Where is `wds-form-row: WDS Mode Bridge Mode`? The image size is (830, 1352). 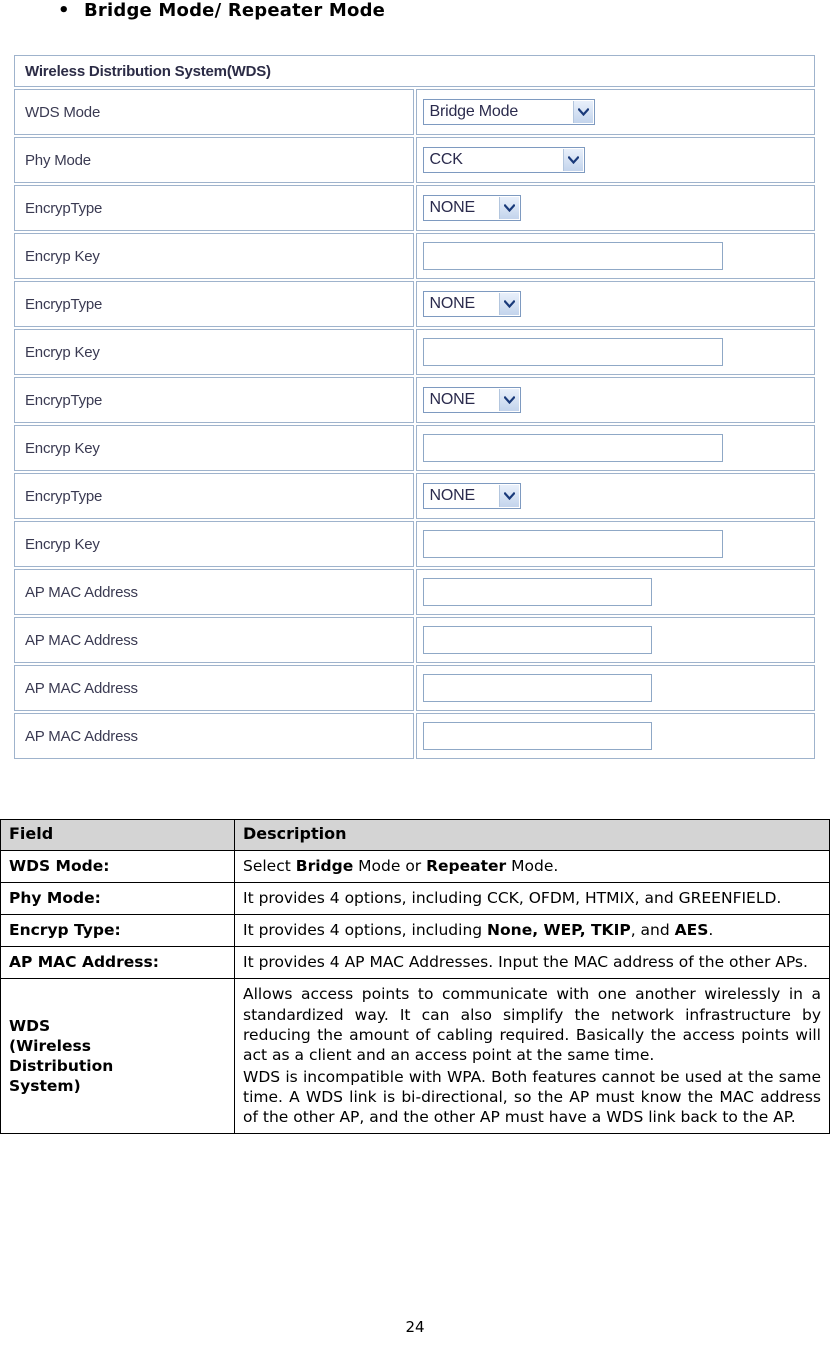 wds-form-row: WDS Mode Bridge Mode is located at coordinates (414, 112).